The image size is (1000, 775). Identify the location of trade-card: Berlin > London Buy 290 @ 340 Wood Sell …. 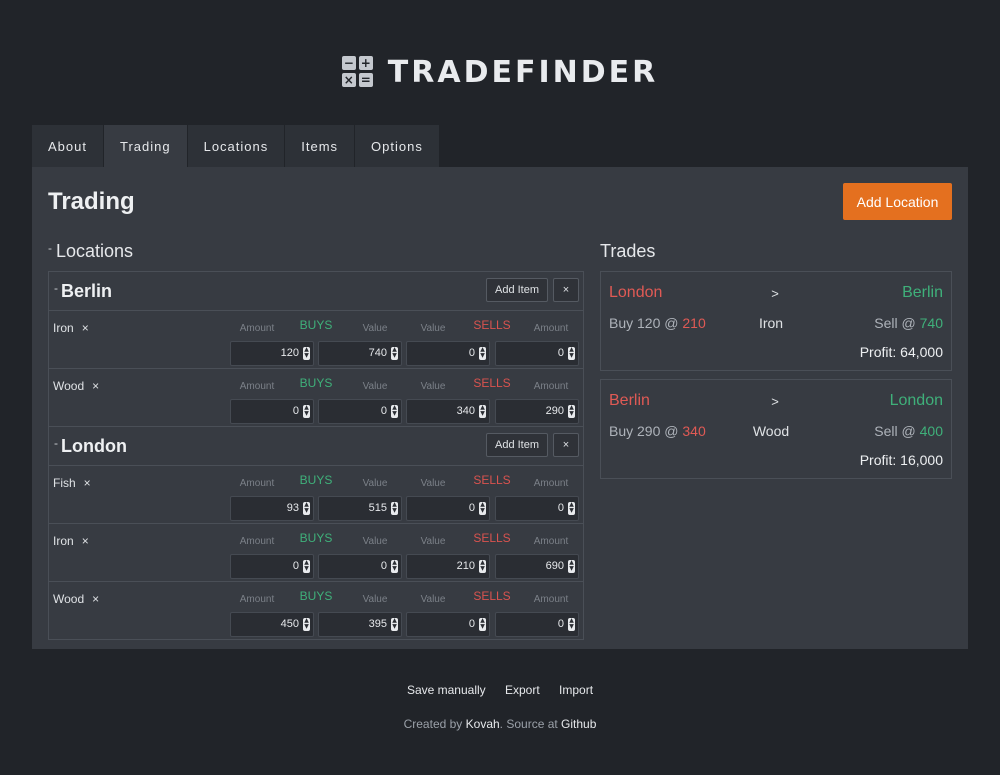
(776, 429).